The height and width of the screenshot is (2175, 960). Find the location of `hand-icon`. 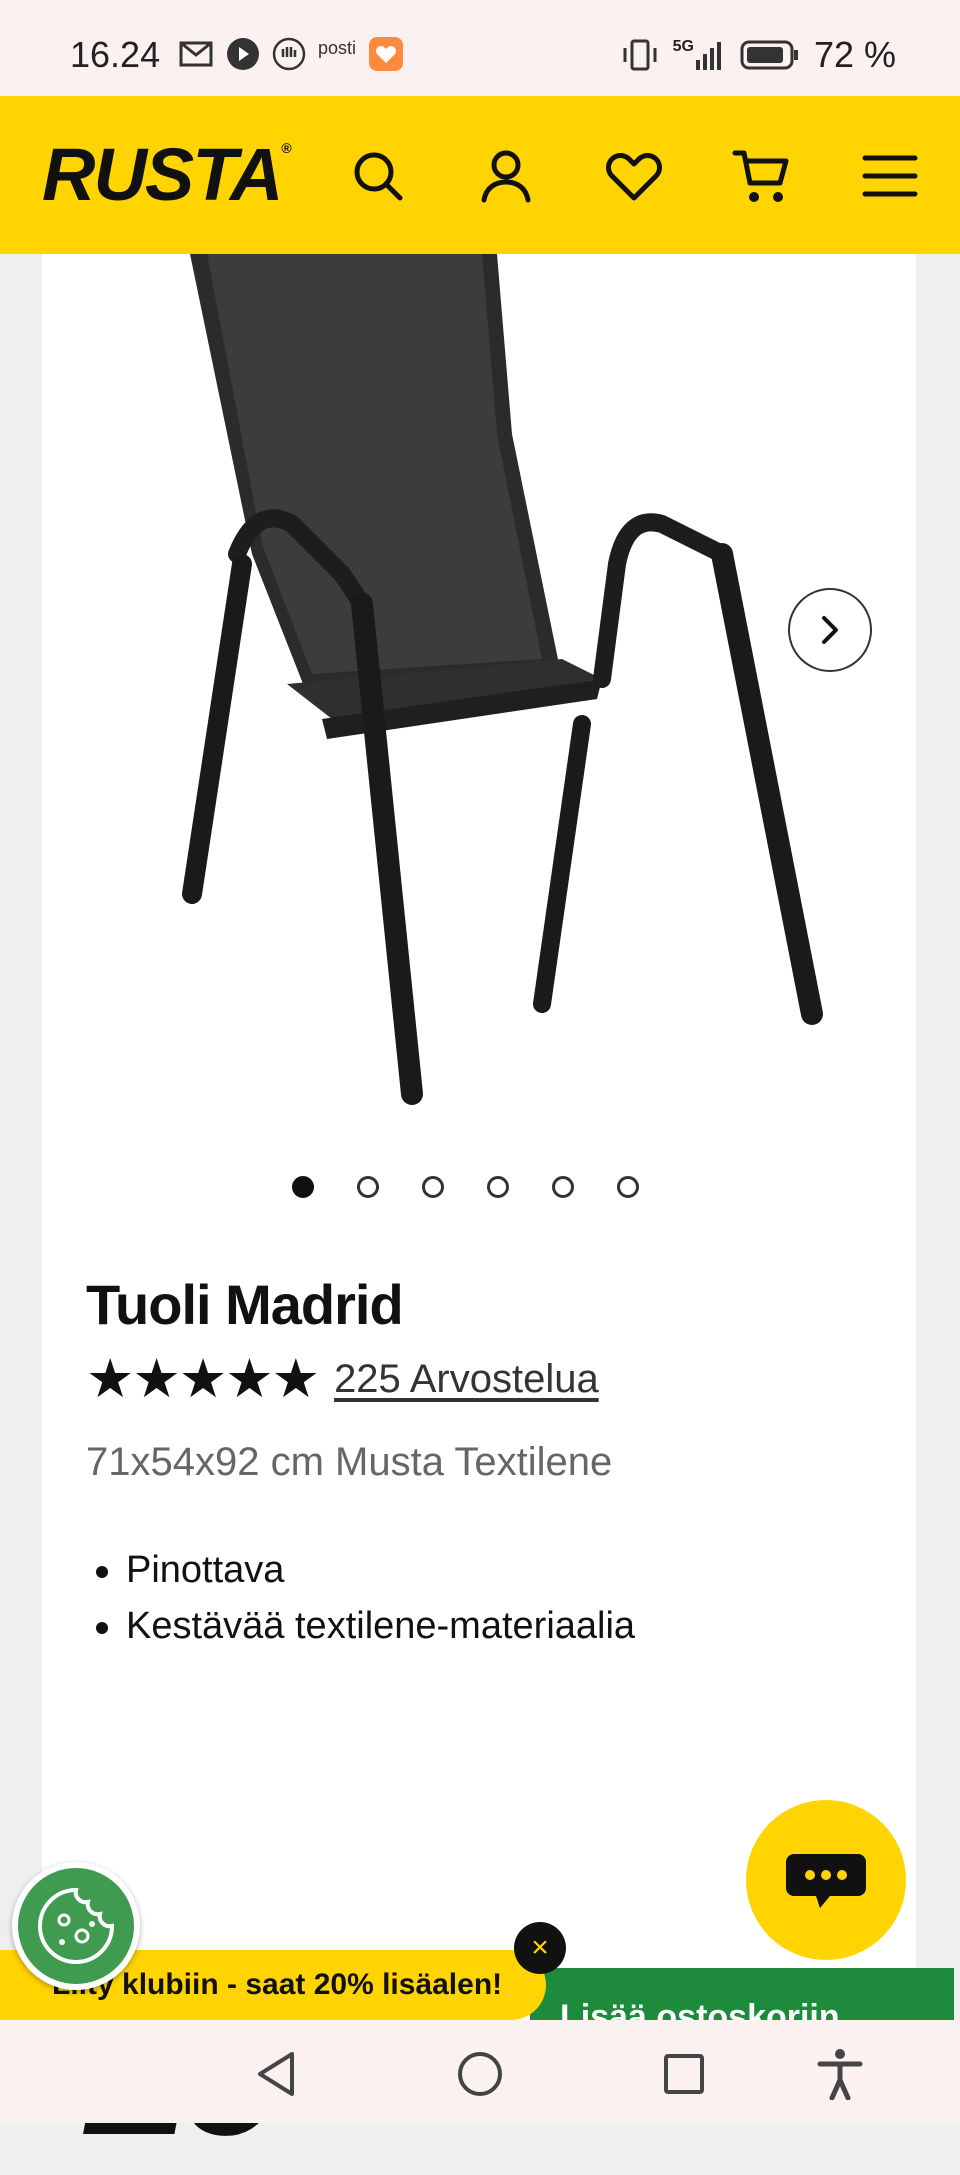

hand-icon is located at coordinates (289, 54).